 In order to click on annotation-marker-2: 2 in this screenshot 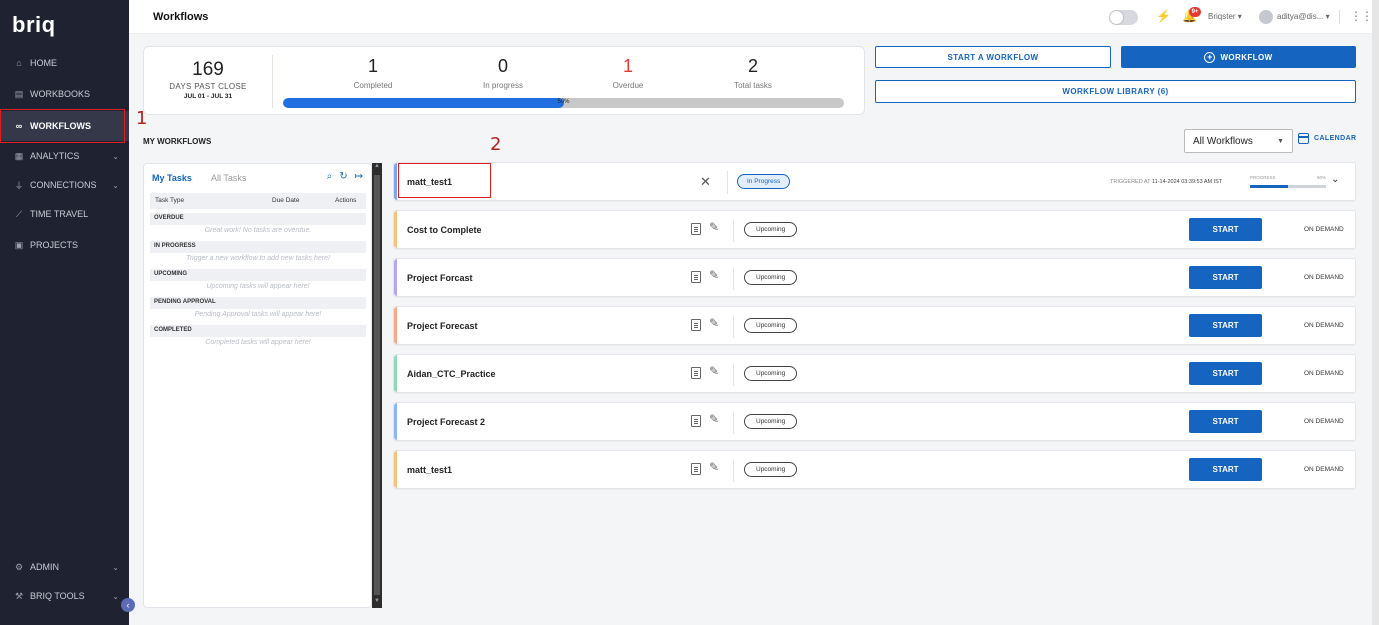, I will do `click(496, 144)`.